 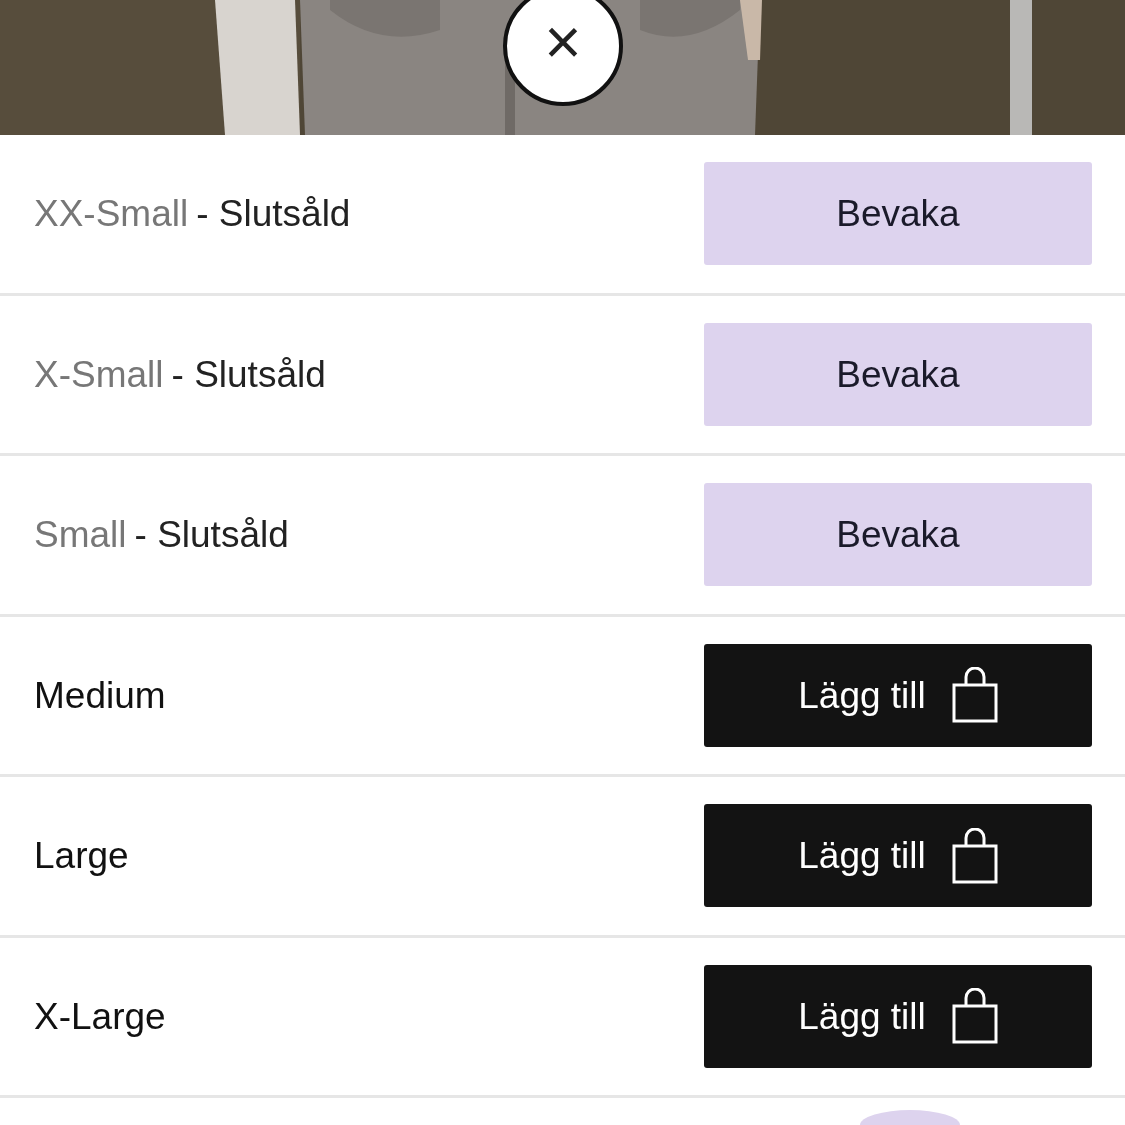 What do you see at coordinates (100, 695) in the screenshot?
I see `size-label: Medium` at bounding box center [100, 695].